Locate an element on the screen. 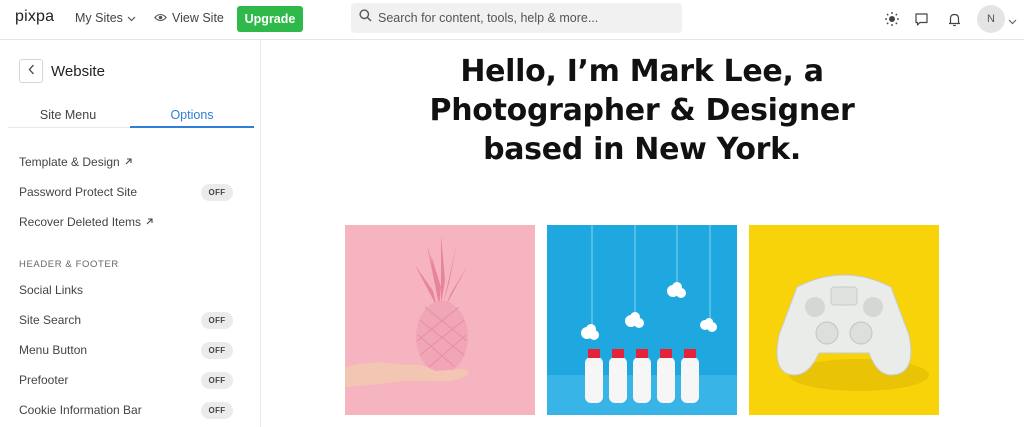 The image size is (1024, 427). search-bar is located at coordinates (516, 18).